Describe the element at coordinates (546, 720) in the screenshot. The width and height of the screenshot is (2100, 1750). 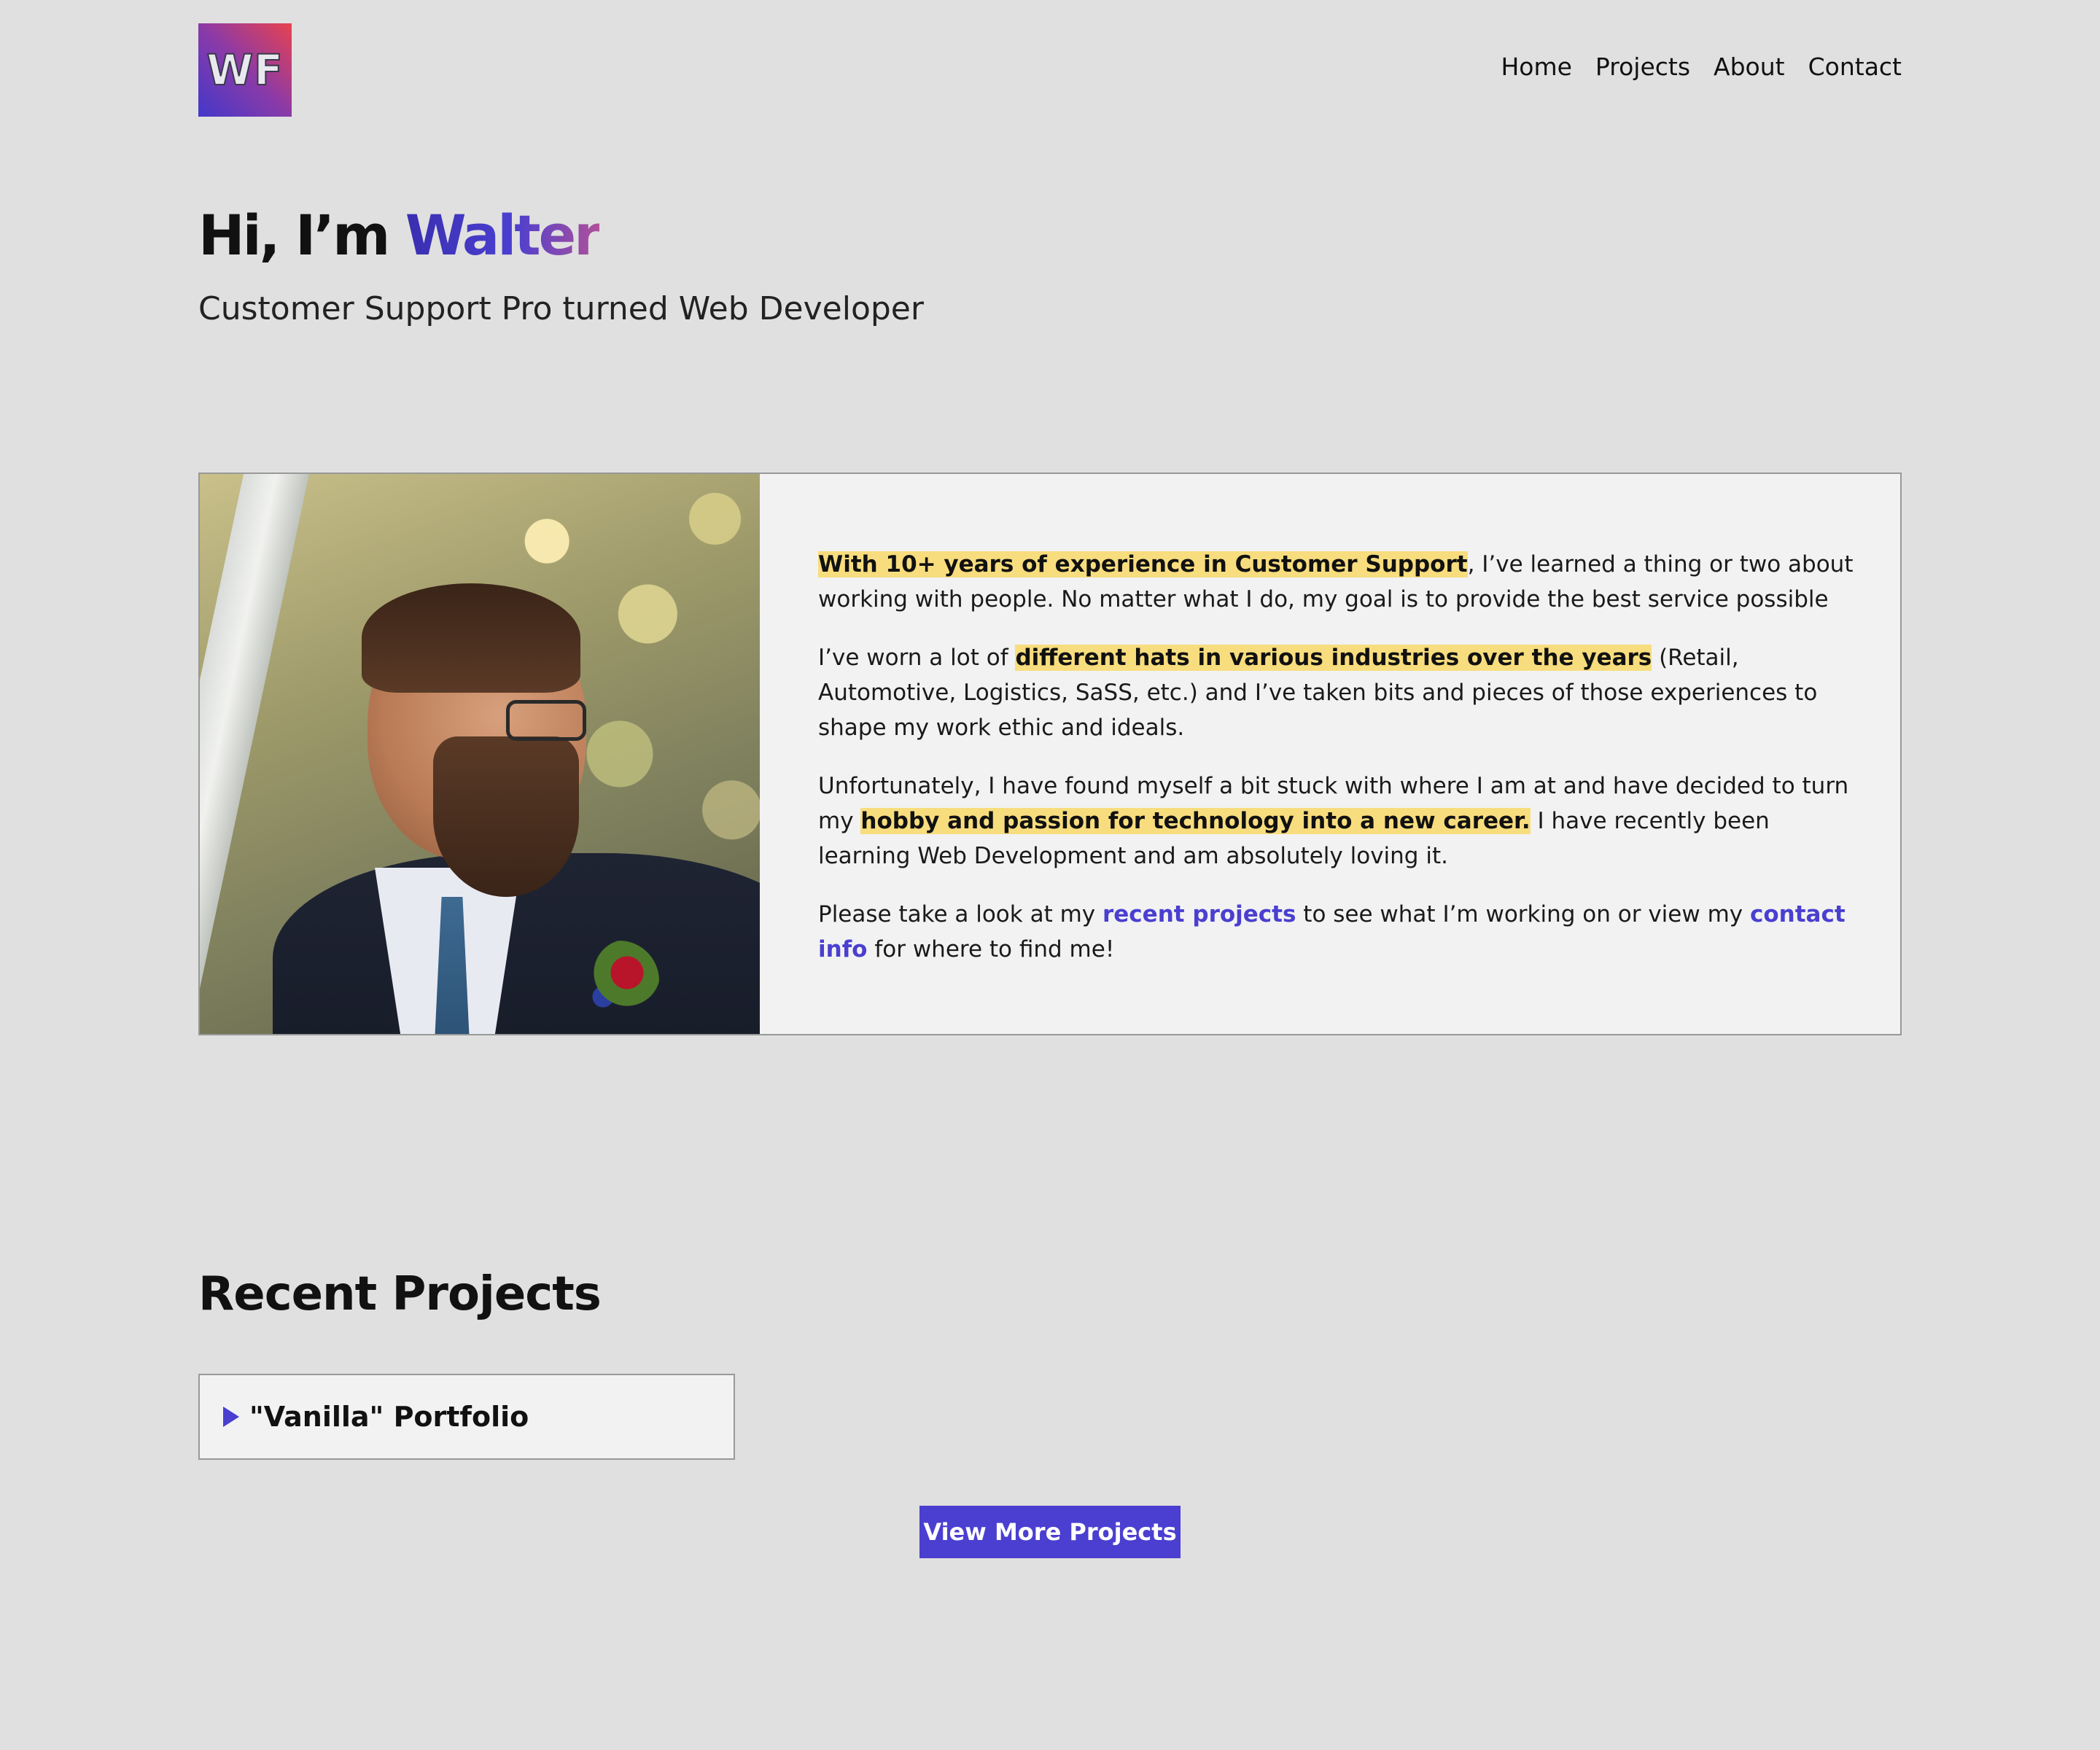
I see `photo-glasses` at that location.